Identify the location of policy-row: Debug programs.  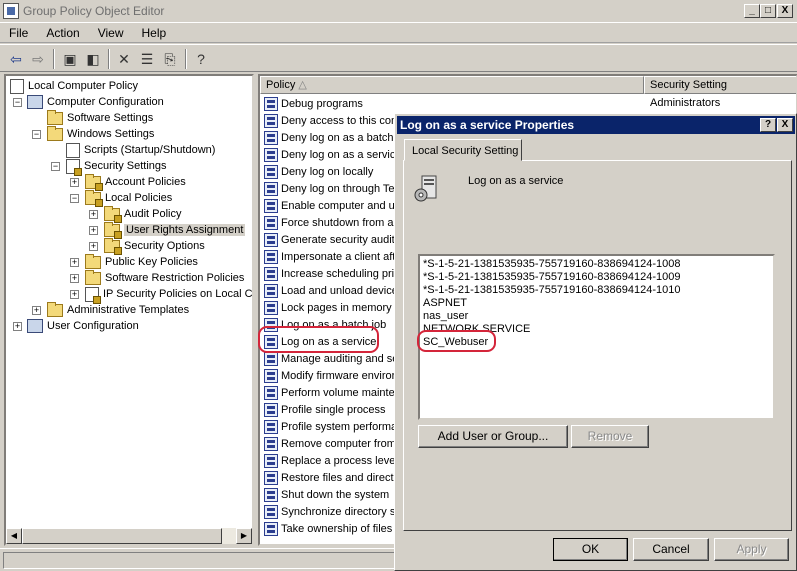
(313, 103).